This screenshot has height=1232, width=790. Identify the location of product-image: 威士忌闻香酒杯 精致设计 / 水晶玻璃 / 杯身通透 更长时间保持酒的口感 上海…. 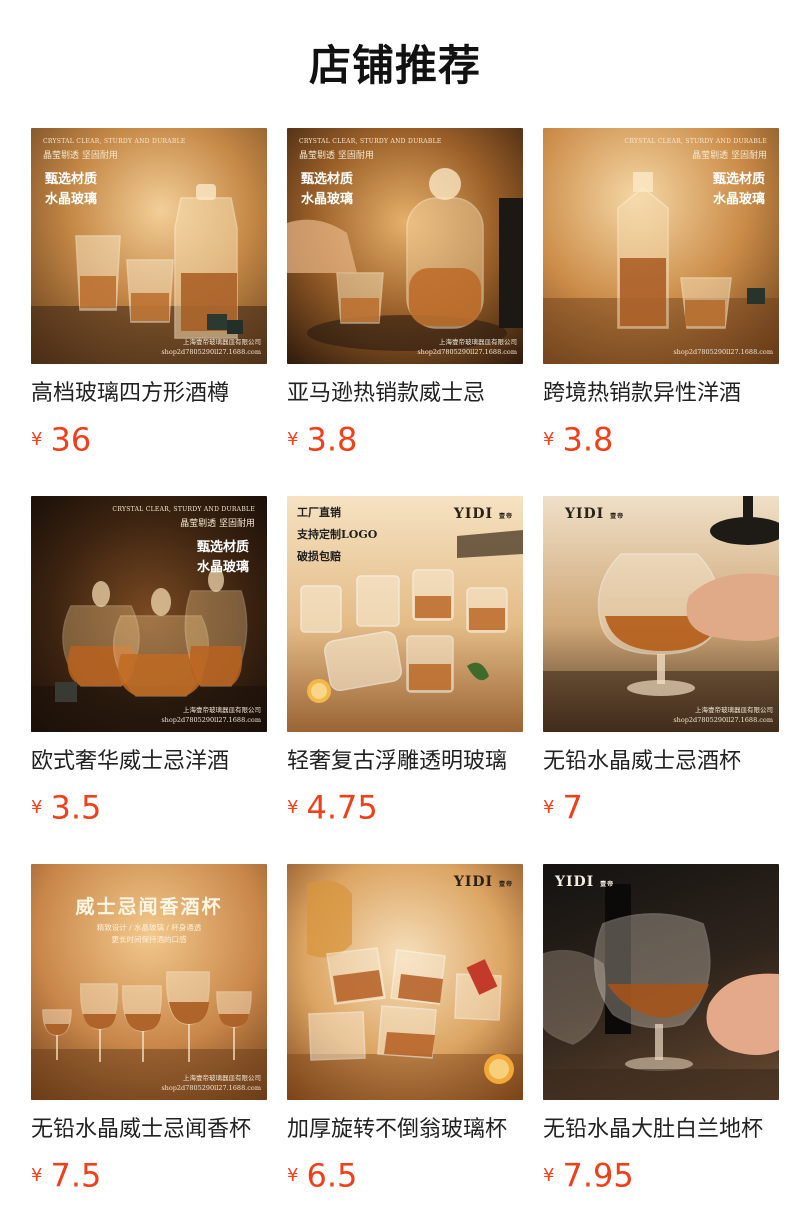
(149, 982).